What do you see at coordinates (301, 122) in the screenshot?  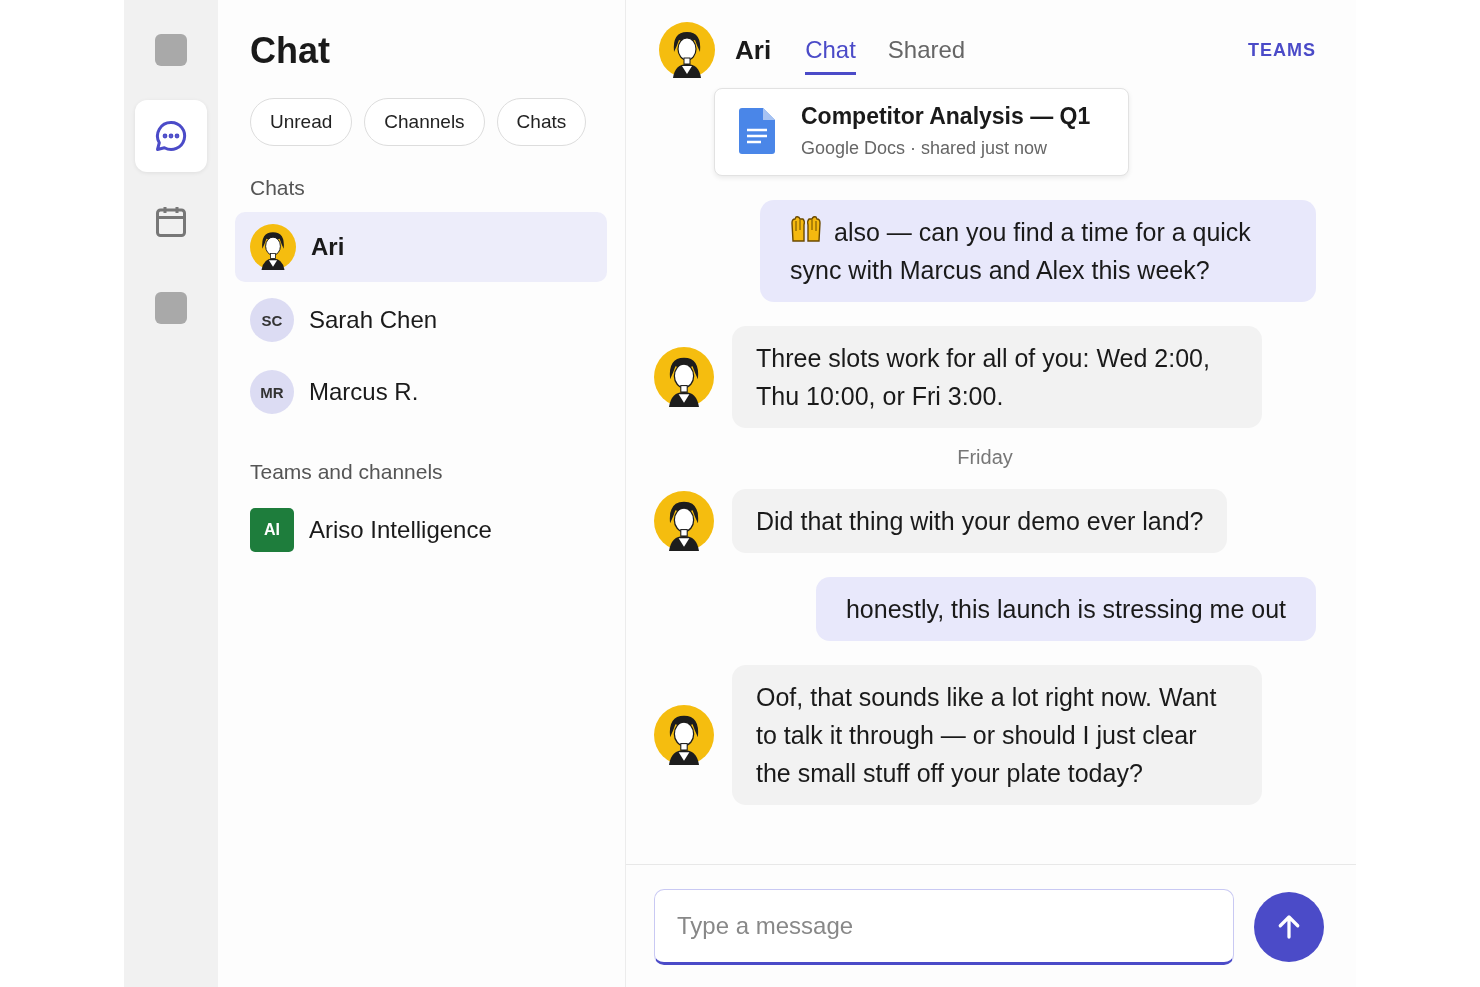 I see `filter-chip: Unread` at bounding box center [301, 122].